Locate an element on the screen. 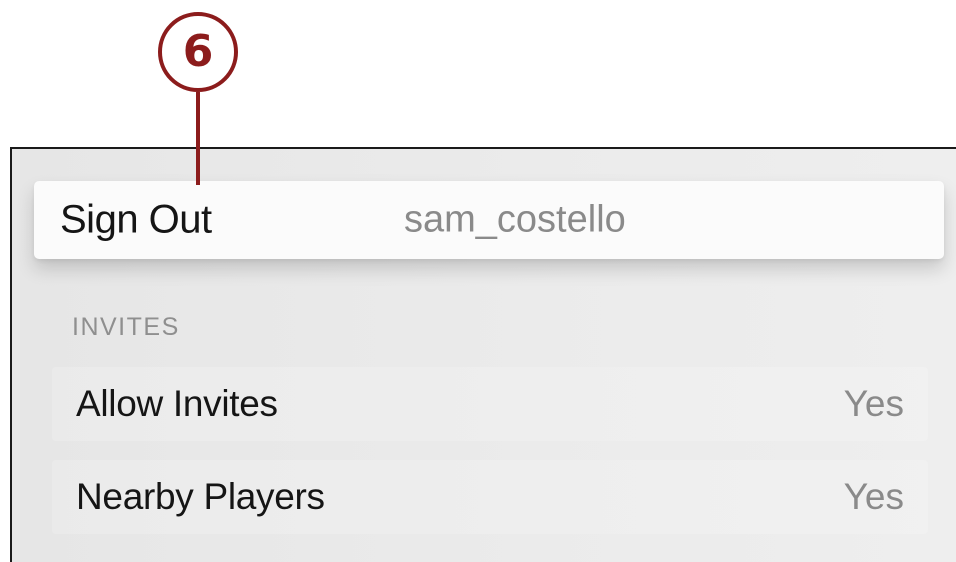  callout-pointer-line is located at coordinates (198, 138).